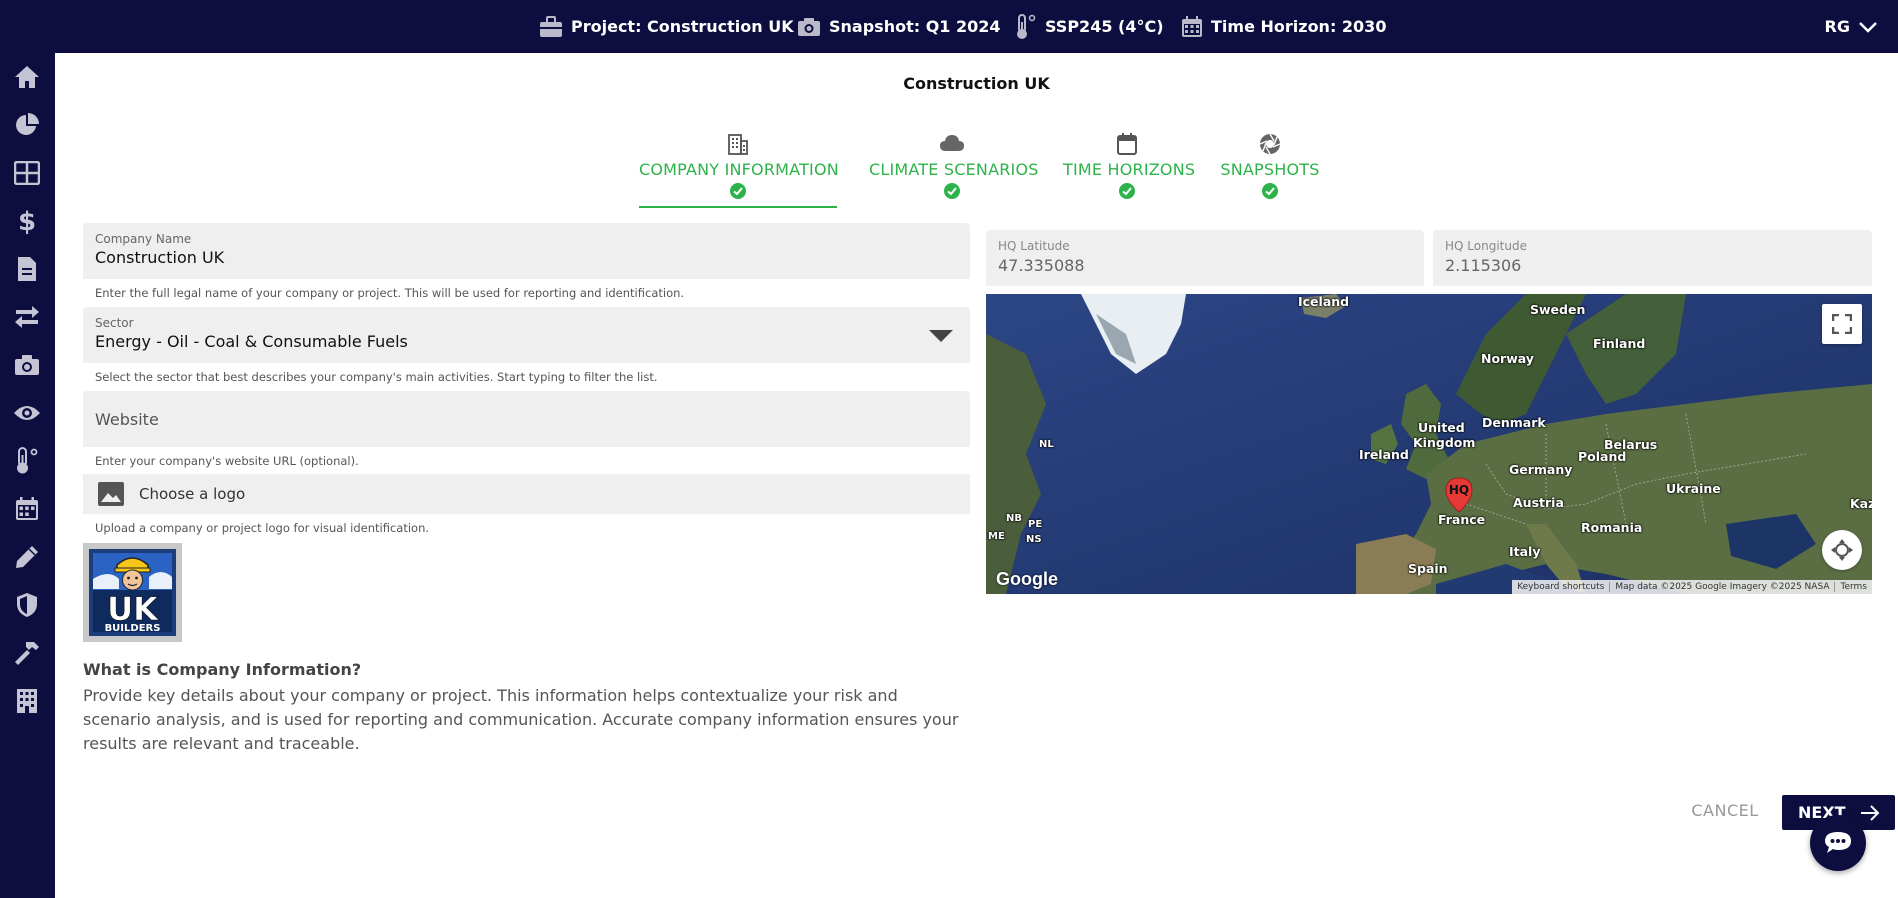 The height and width of the screenshot is (898, 1898). I want to click on time-horizon-label: Time Horizon: 2030, so click(1299, 26).